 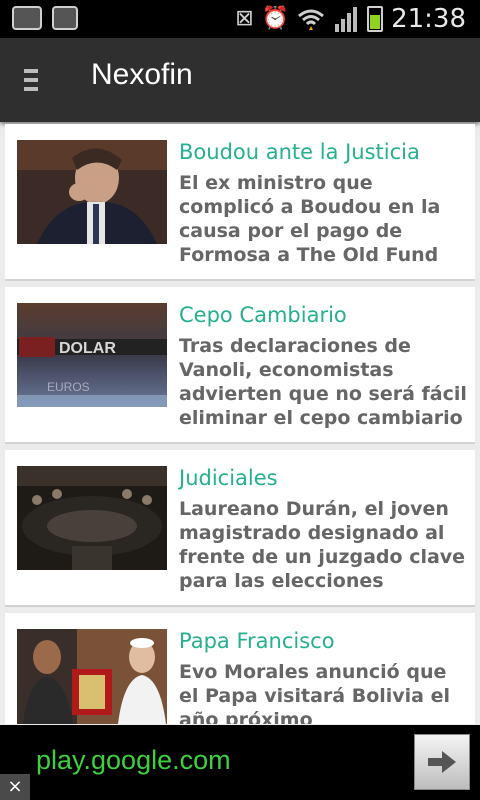 What do you see at coordinates (142, 74) in the screenshot?
I see `app-title: Nexofin` at bounding box center [142, 74].